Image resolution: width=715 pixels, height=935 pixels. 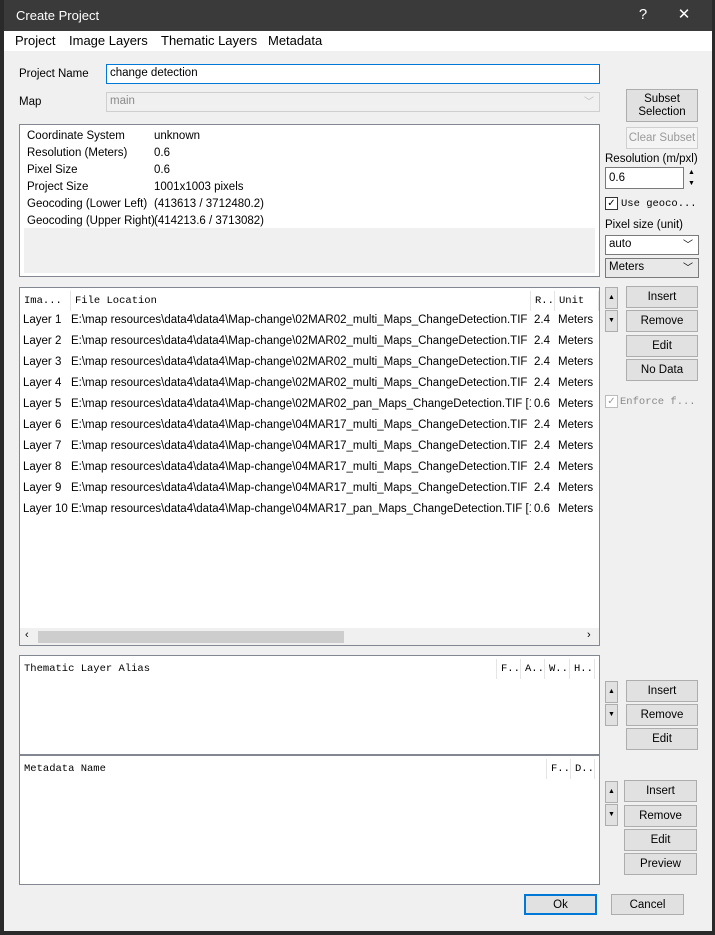 What do you see at coordinates (662, 739) in the screenshot?
I see `thematic-edit-button: Edit` at bounding box center [662, 739].